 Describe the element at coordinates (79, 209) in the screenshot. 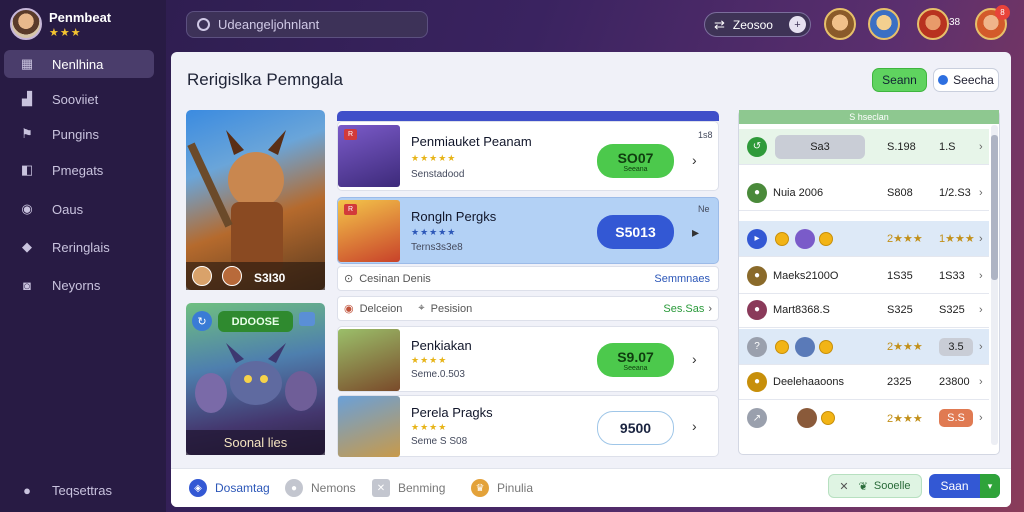

I see `sidebar-item-4: ◉ Oaus` at that location.